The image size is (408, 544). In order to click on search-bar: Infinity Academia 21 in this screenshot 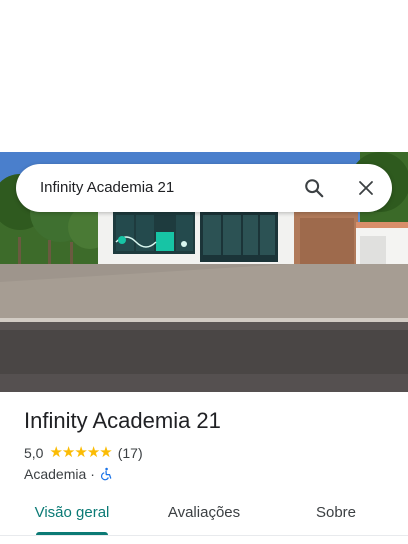, I will do `click(204, 188)`.